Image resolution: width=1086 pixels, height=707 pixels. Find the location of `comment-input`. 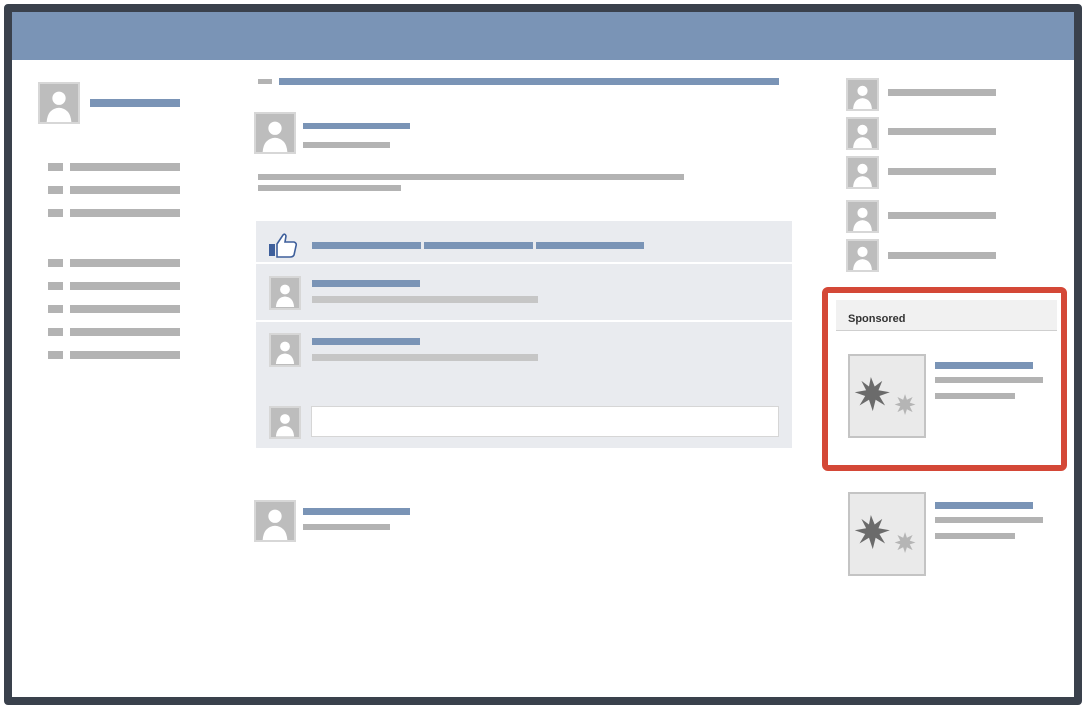

comment-input is located at coordinates (545, 421).